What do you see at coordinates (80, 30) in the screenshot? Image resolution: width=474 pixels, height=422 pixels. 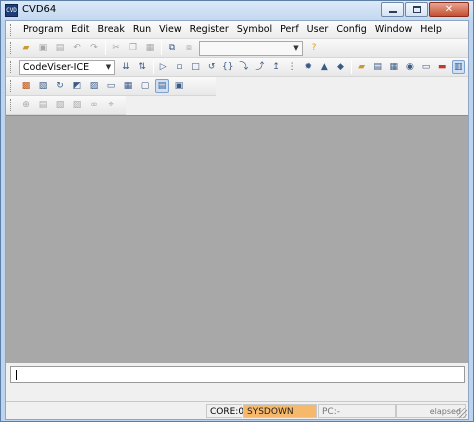 I see `menu-edit: Edit` at bounding box center [80, 30].